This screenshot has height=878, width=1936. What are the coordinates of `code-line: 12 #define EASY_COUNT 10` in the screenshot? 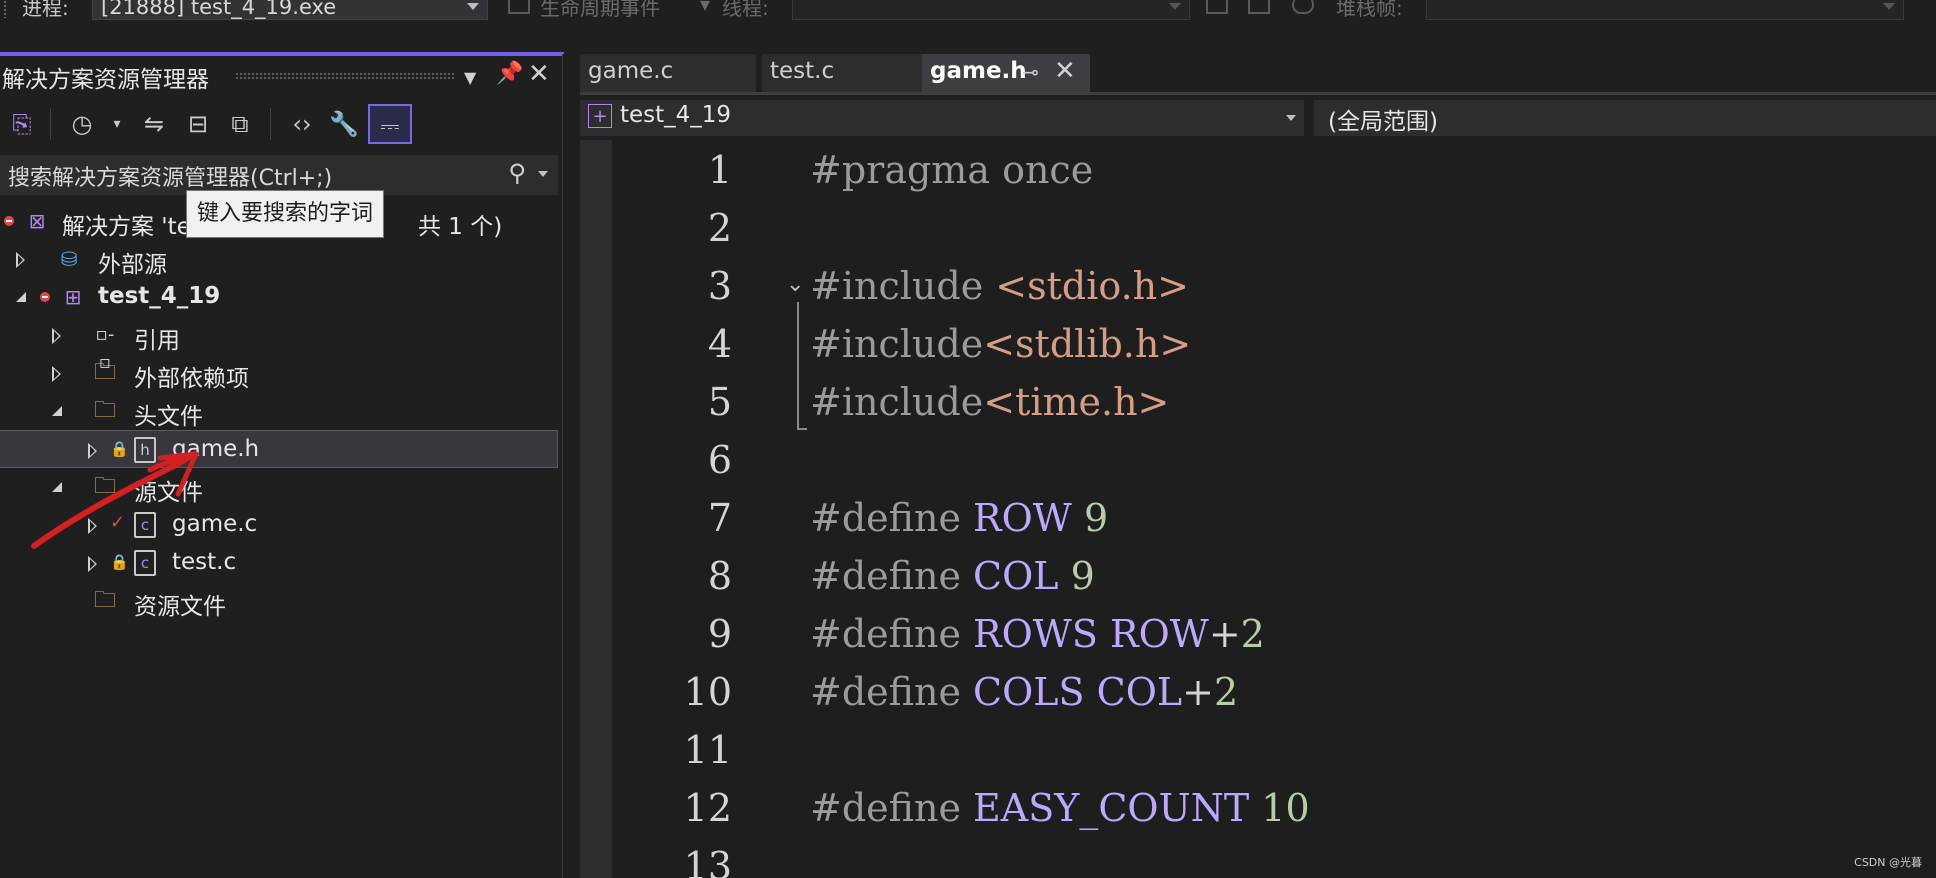 It's located at (1258, 815).